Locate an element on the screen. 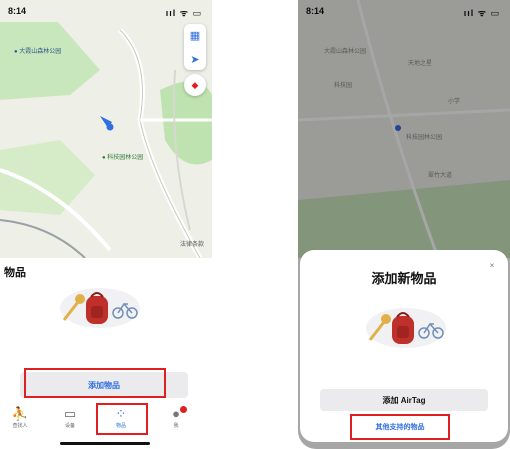 The image size is (510, 449). compass-button: ◆ is located at coordinates (195, 85).